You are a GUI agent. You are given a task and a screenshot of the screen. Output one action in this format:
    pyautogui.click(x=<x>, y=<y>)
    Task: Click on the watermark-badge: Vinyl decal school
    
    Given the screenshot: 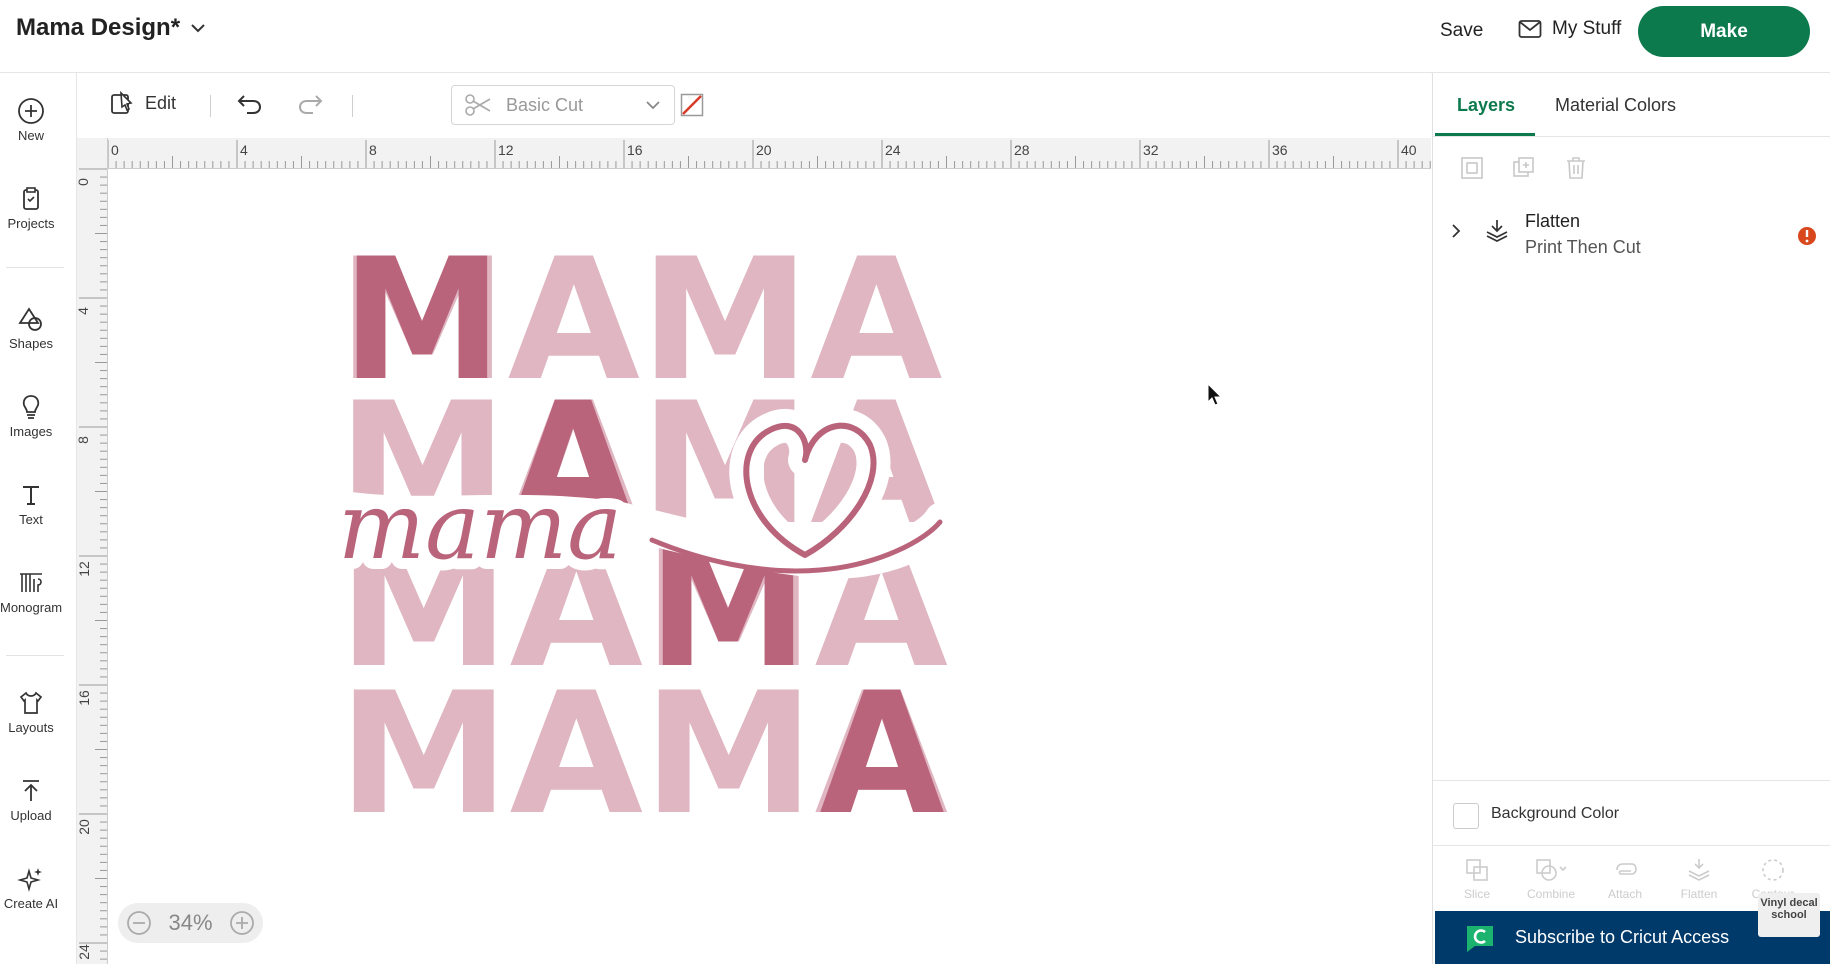 What is the action you would take?
    pyautogui.click(x=1789, y=915)
    